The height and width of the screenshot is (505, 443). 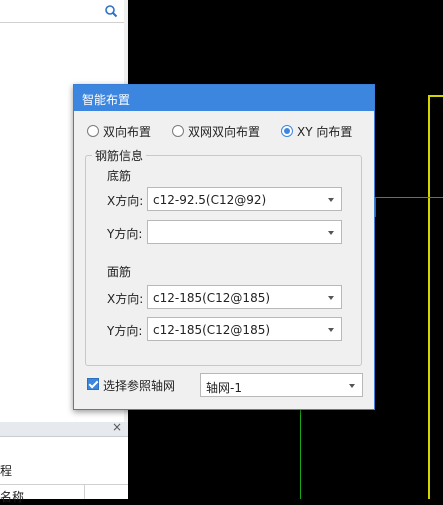 I want to click on bottom-x-select: c12-92.5(C12@92), so click(x=244, y=199).